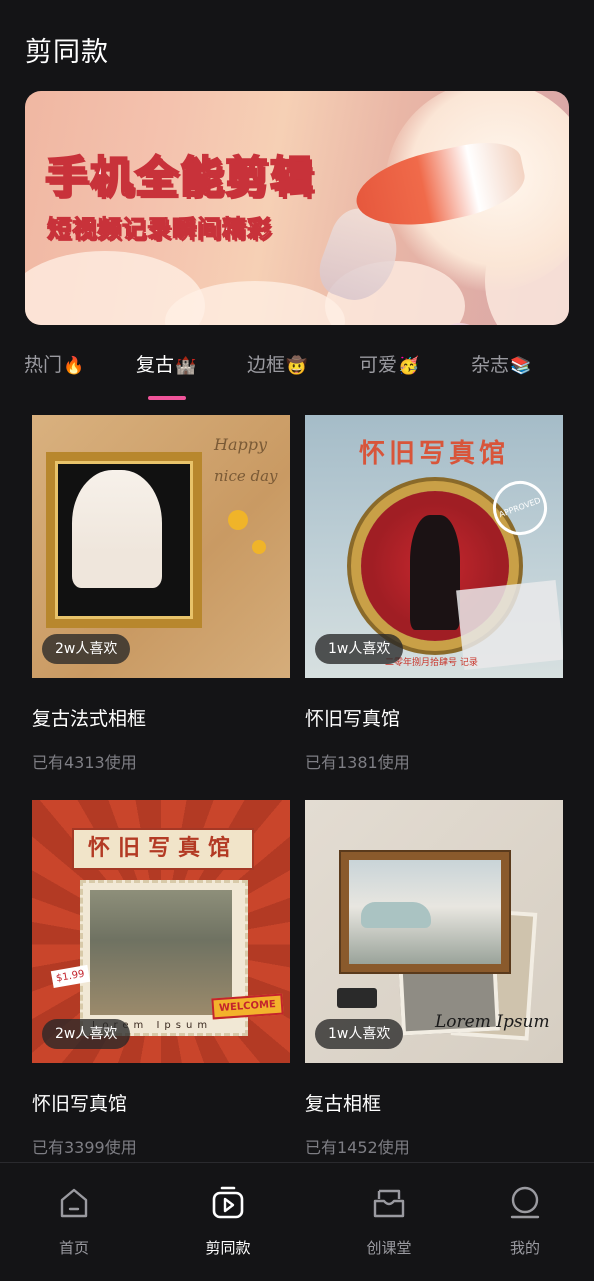 The image size is (594, 1281). Describe the element at coordinates (179, 178) in the screenshot. I see `banner-title: 手机全能剪辑` at that location.